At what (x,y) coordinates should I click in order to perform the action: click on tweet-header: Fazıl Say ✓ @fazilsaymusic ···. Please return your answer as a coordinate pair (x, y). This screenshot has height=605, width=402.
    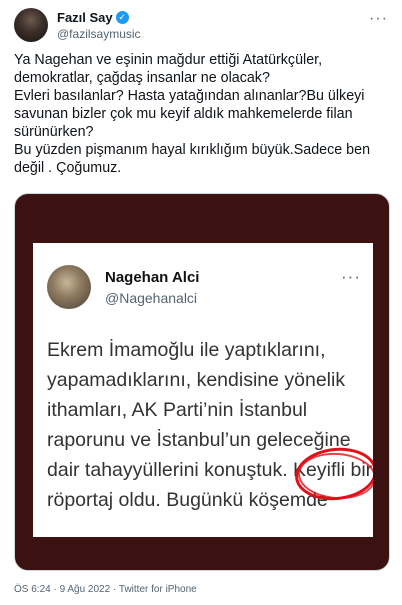
    Looking at the image, I should click on (202, 25).